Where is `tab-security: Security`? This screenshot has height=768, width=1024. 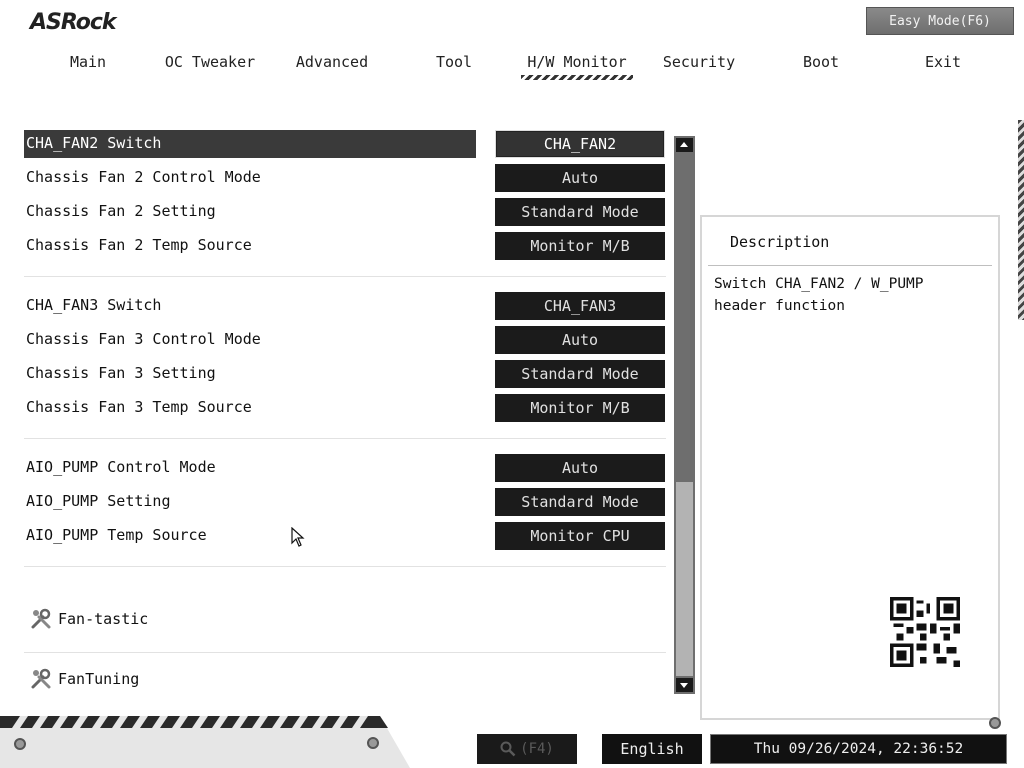 tab-security: Security is located at coordinates (699, 67).